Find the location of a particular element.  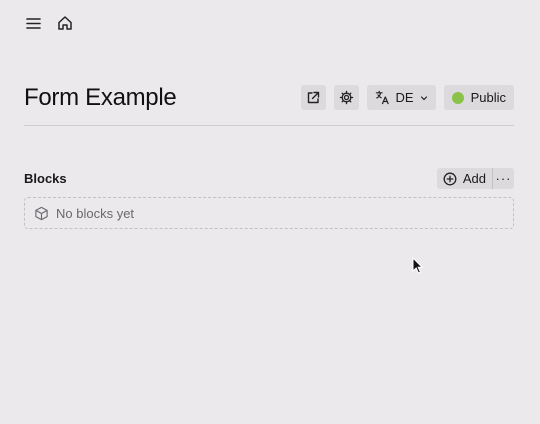

status-button: Public is located at coordinates (478, 97).